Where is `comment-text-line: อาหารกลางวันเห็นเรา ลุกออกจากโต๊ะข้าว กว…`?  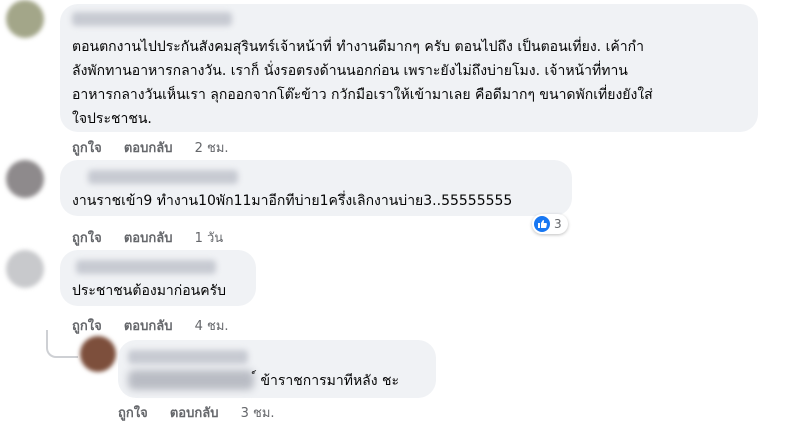 comment-text-line: อาหารกลางวันเห็นเรา ลุกออกจากโต๊ะข้าว กว… is located at coordinates (362, 95).